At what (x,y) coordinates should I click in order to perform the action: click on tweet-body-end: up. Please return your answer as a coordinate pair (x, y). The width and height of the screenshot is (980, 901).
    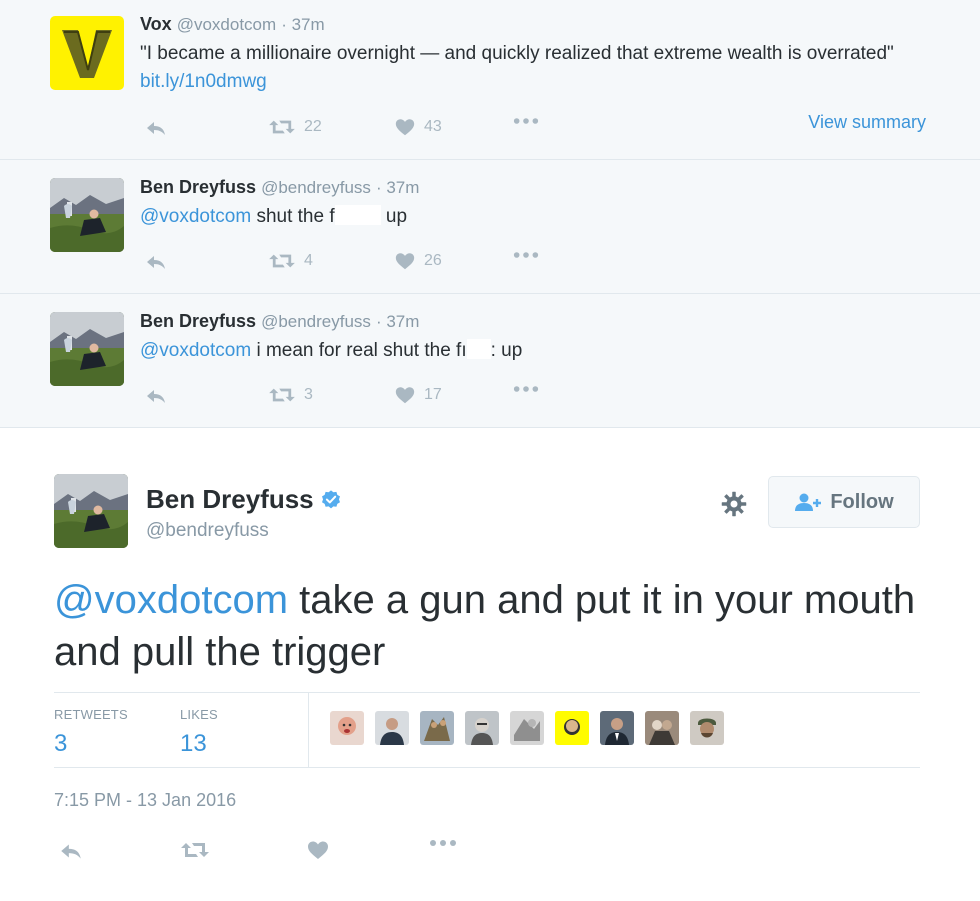
    Looking at the image, I should click on (394, 216).